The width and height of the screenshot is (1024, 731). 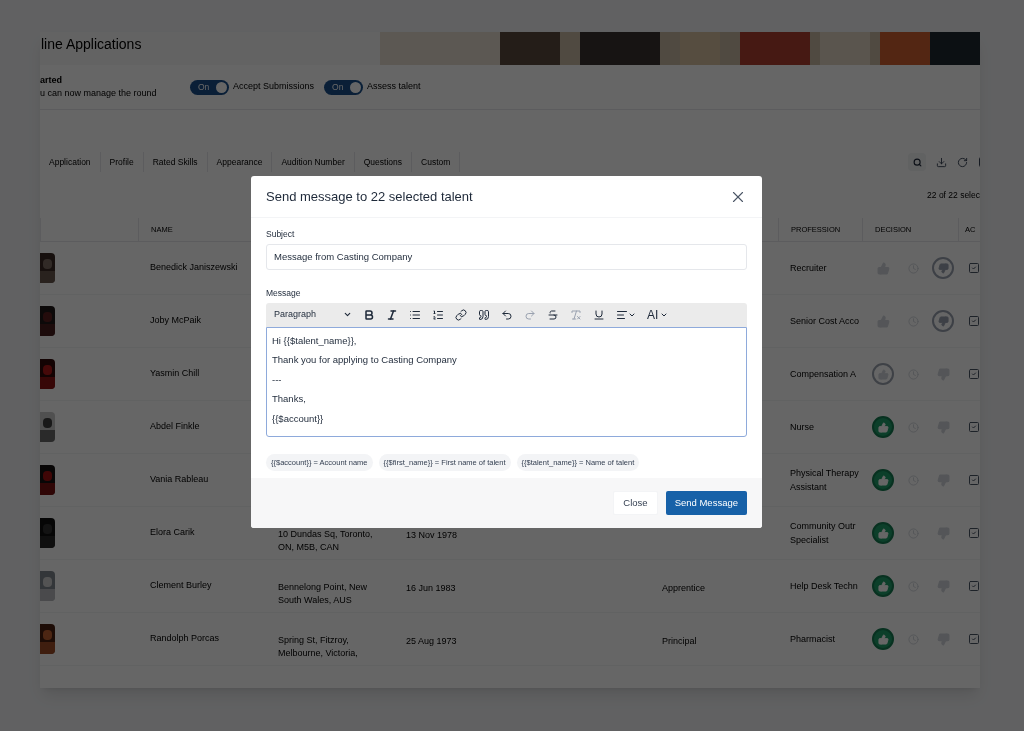 What do you see at coordinates (240, 162) in the screenshot?
I see `filter-tab: Appearance` at bounding box center [240, 162].